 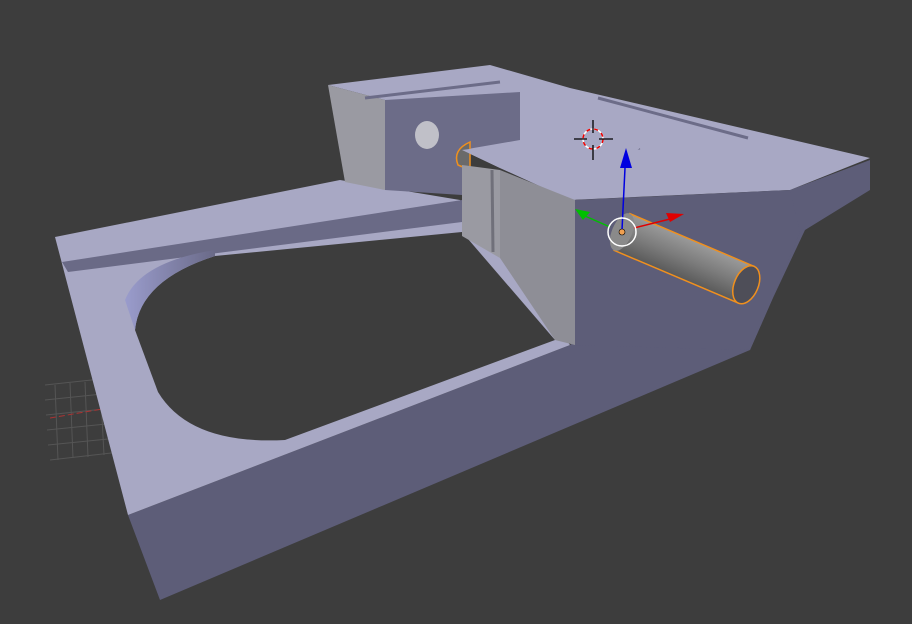 What do you see at coordinates (622, 232) in the screenshot?
I see `object-origin-icon` at bounding box center [622, 232].